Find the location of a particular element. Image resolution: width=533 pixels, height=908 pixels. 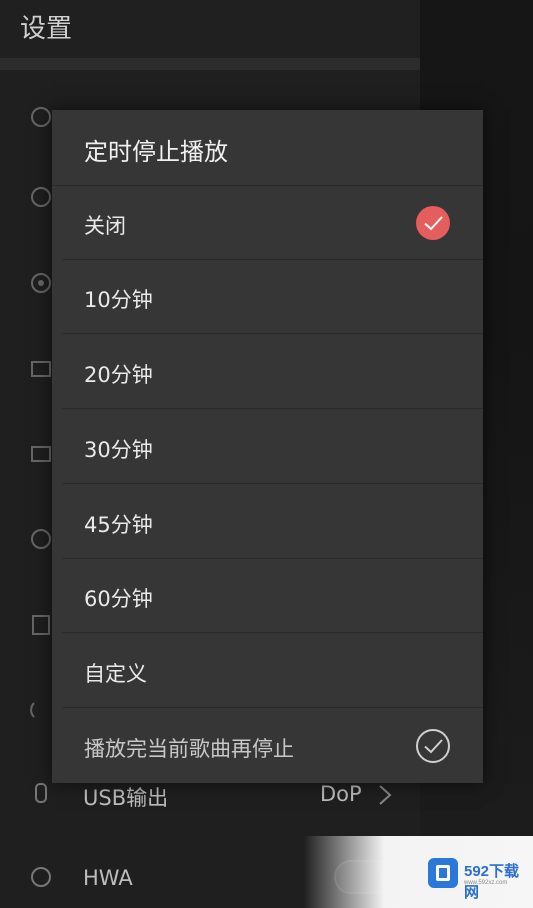

check-circle-outline-icon is located at coordinates (433, 746).